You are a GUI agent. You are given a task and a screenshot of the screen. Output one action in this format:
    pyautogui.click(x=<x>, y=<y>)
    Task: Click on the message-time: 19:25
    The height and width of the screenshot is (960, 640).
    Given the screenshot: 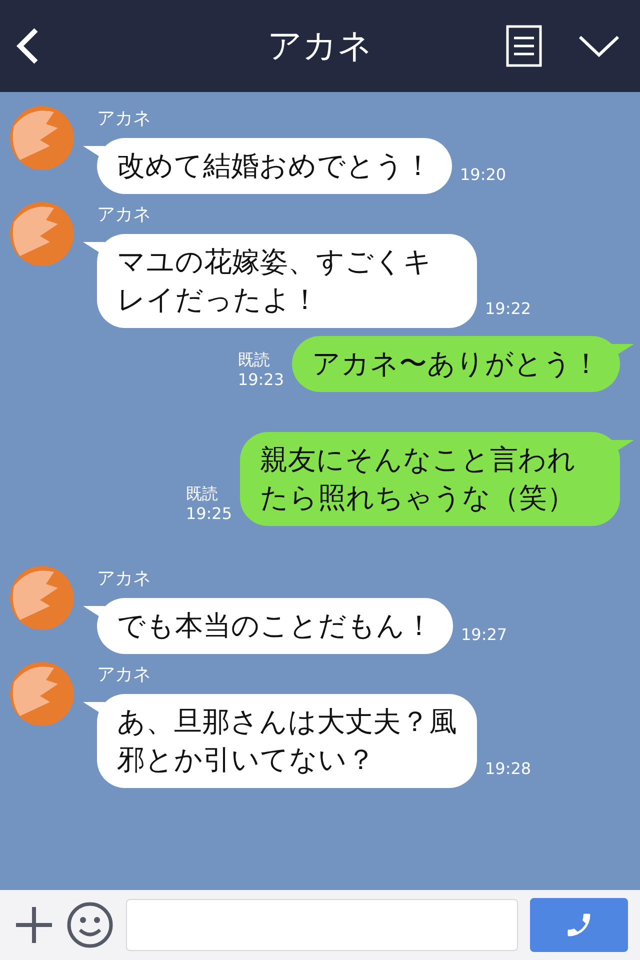 What is the action you would take?
    pyautogui.click(x=209, y=514)
    